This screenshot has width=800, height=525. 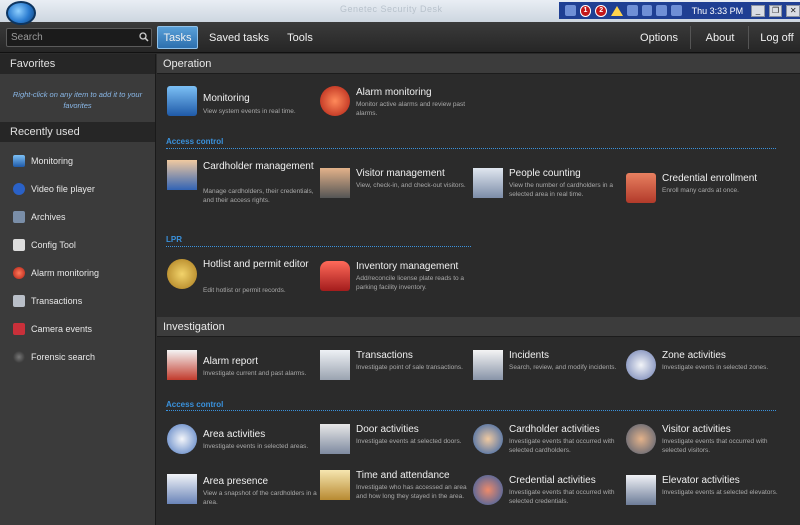 I want to click on tab-tasks: Tasks, so click(x=177, y=37).